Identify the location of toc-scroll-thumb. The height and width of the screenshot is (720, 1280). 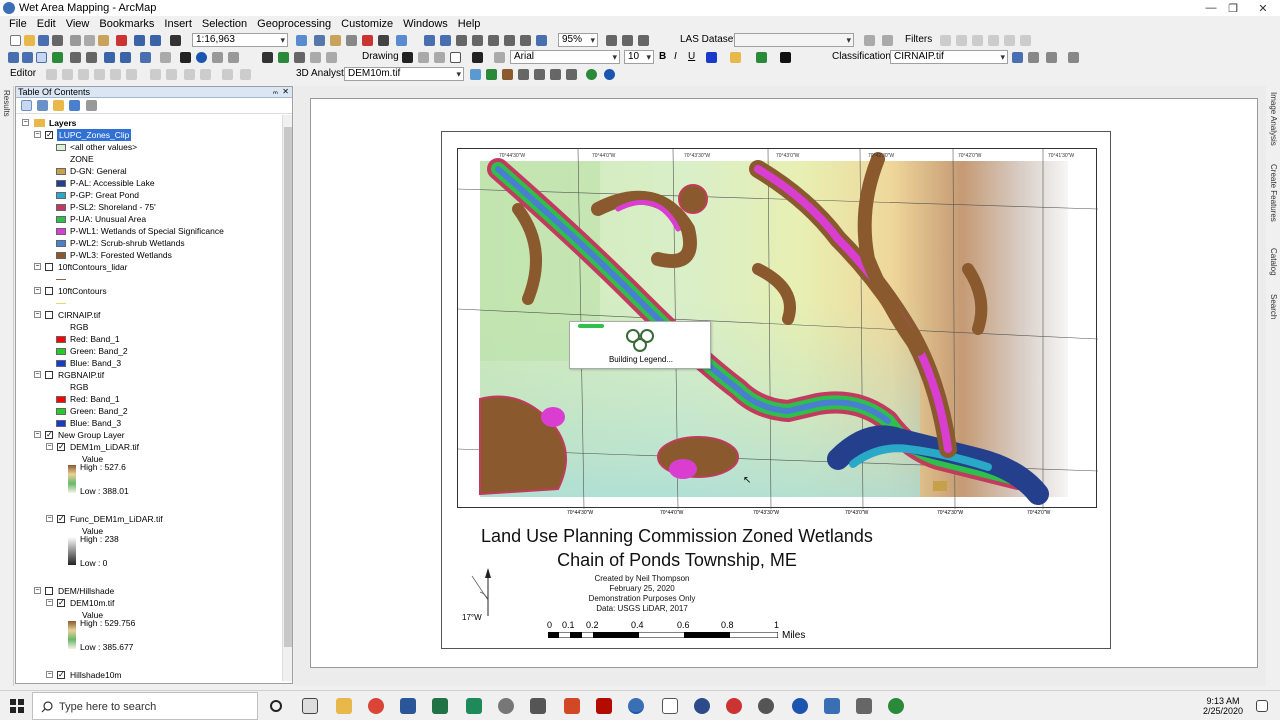
(288, 387).